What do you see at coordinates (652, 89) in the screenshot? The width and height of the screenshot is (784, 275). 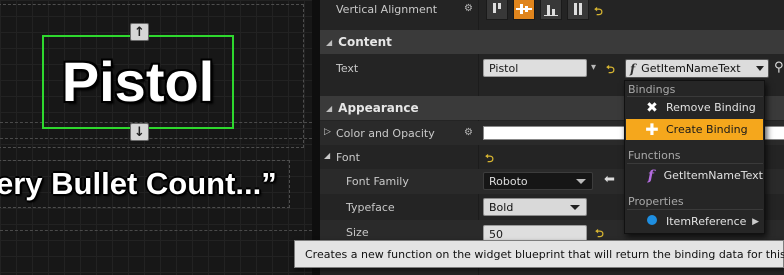 I see `menu-section-bindings: Bindings` at bounding box center [652, 89].